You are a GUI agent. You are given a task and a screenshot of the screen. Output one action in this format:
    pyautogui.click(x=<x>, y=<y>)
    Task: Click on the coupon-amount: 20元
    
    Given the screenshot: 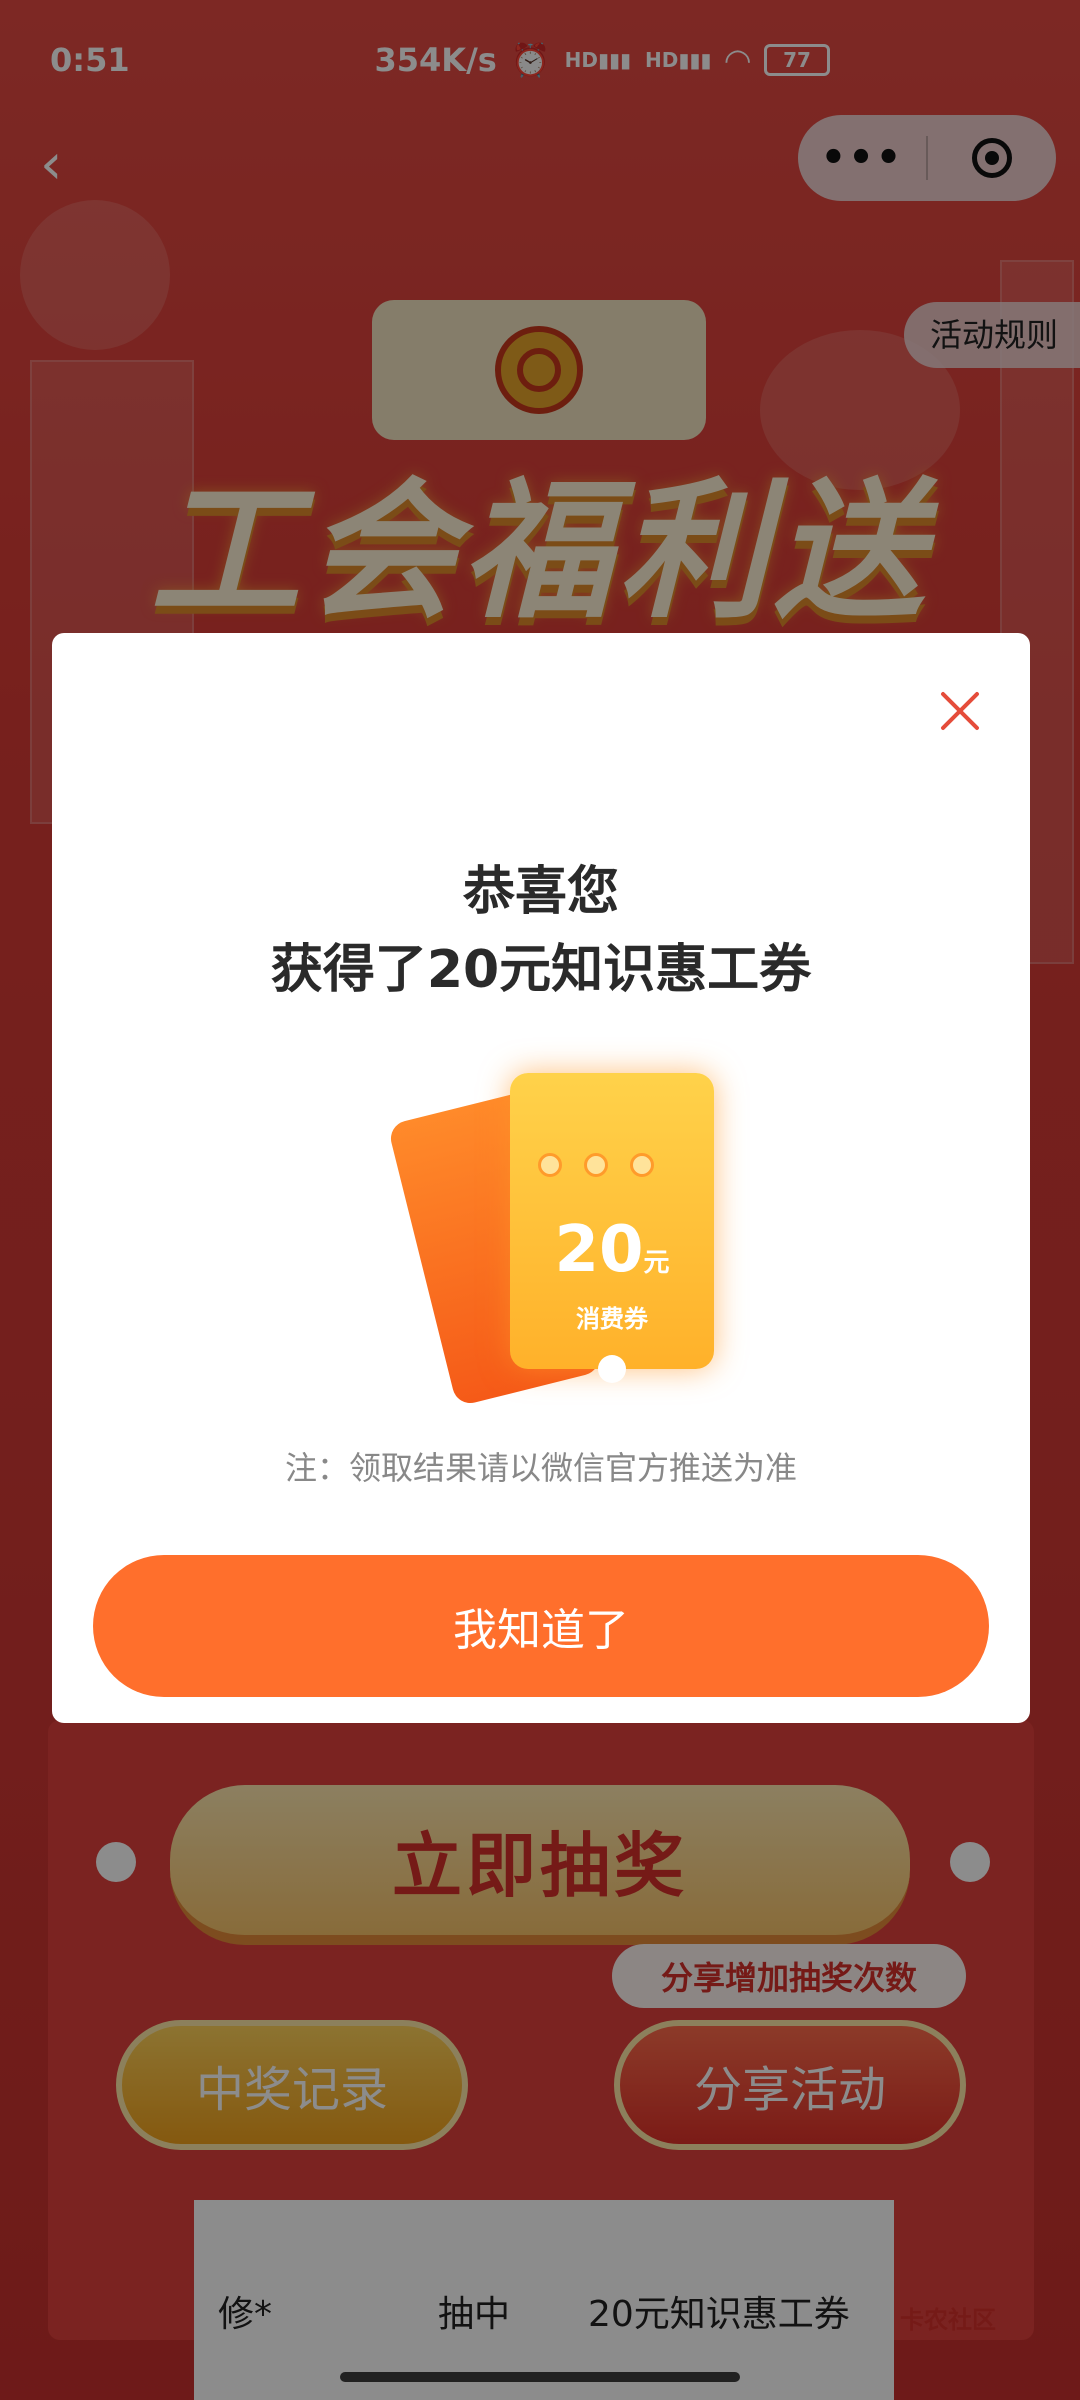 What is the action you would take?
    pyautogui.click(x=612, y=1250)
    